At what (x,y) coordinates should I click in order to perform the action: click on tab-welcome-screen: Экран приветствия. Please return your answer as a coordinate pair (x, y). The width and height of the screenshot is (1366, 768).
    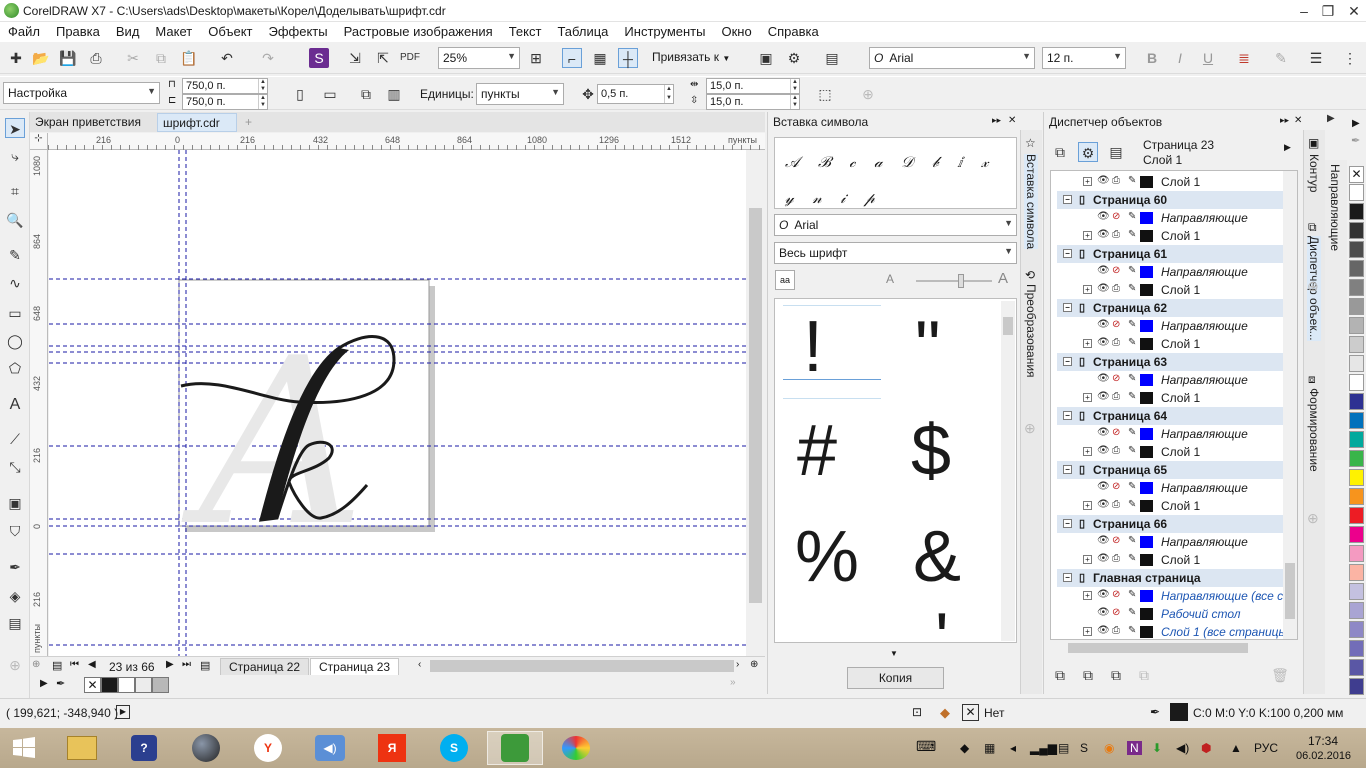
    Looking at the image, I should click on (93, 122).